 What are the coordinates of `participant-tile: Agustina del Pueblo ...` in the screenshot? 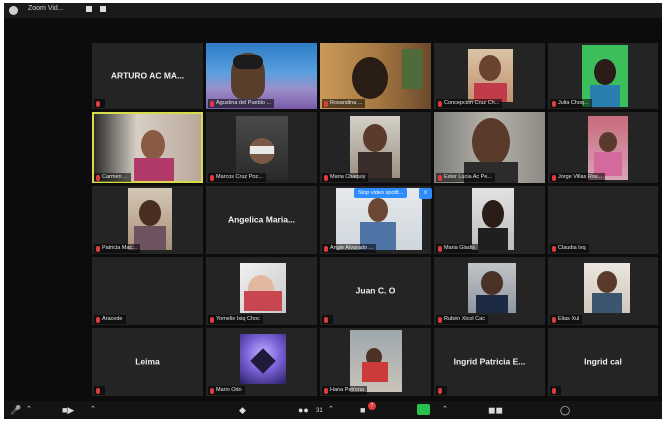 It's located at (261, 76).